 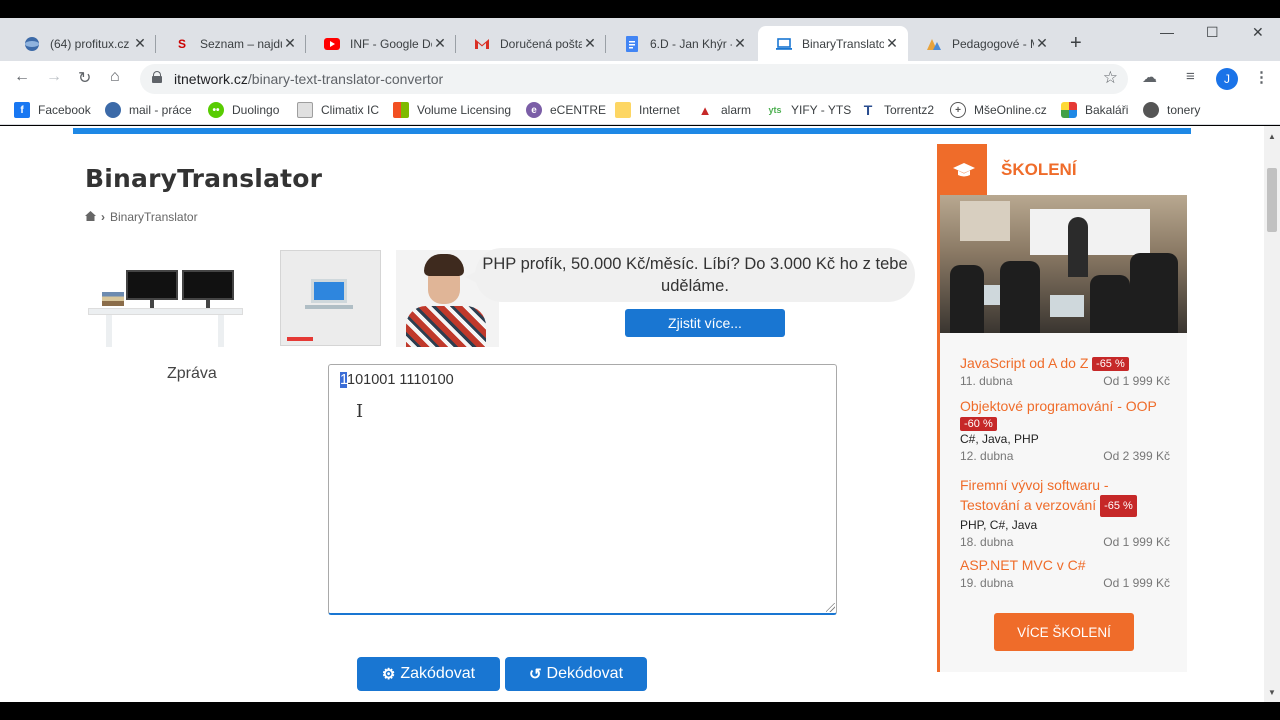 What do you see at coordinates (54, 77) in the screenshot?
I see `forward-arrow-icon: →` at bounding box center [54, 77].